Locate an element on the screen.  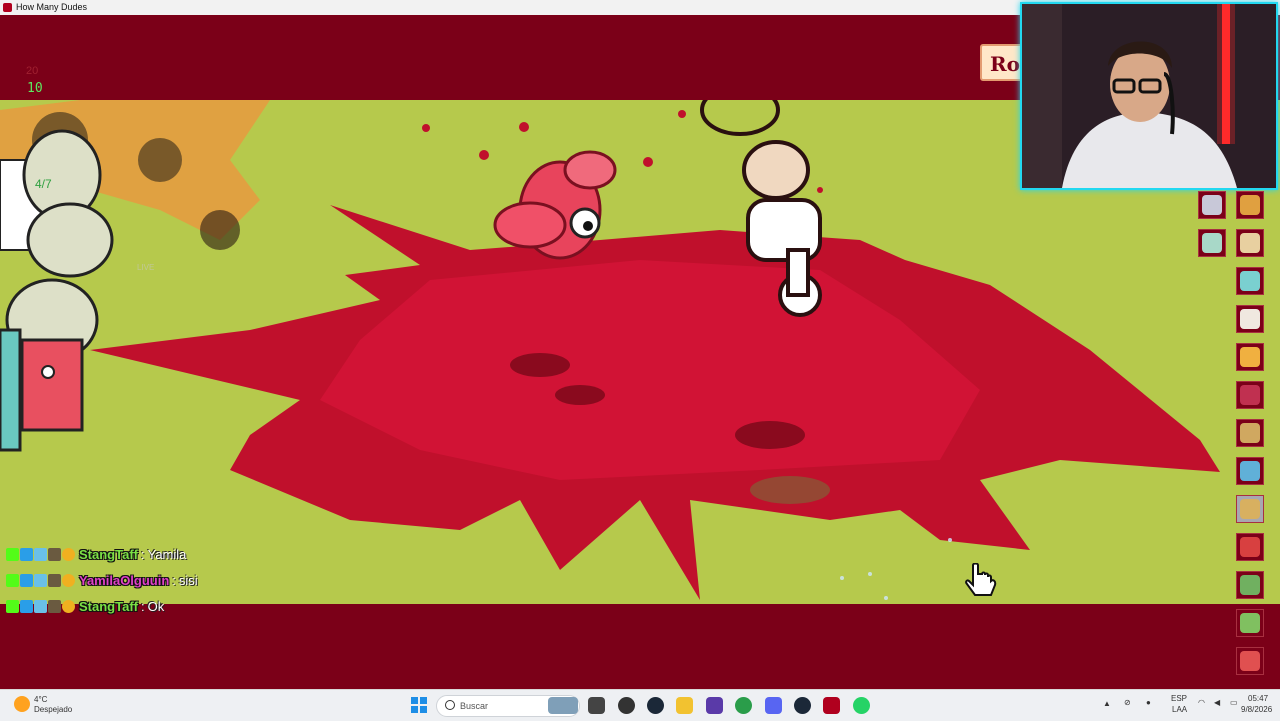
webcam-overlay is located at coordinates (1149, 96).